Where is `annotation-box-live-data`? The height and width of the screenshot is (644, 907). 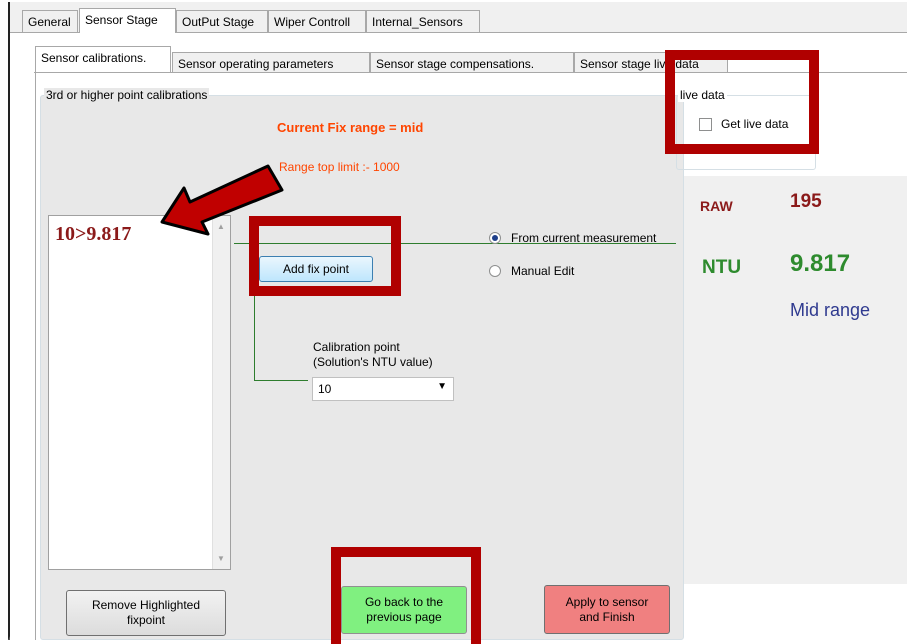 annotation-box-live-data is located at coordinates (742, 102).